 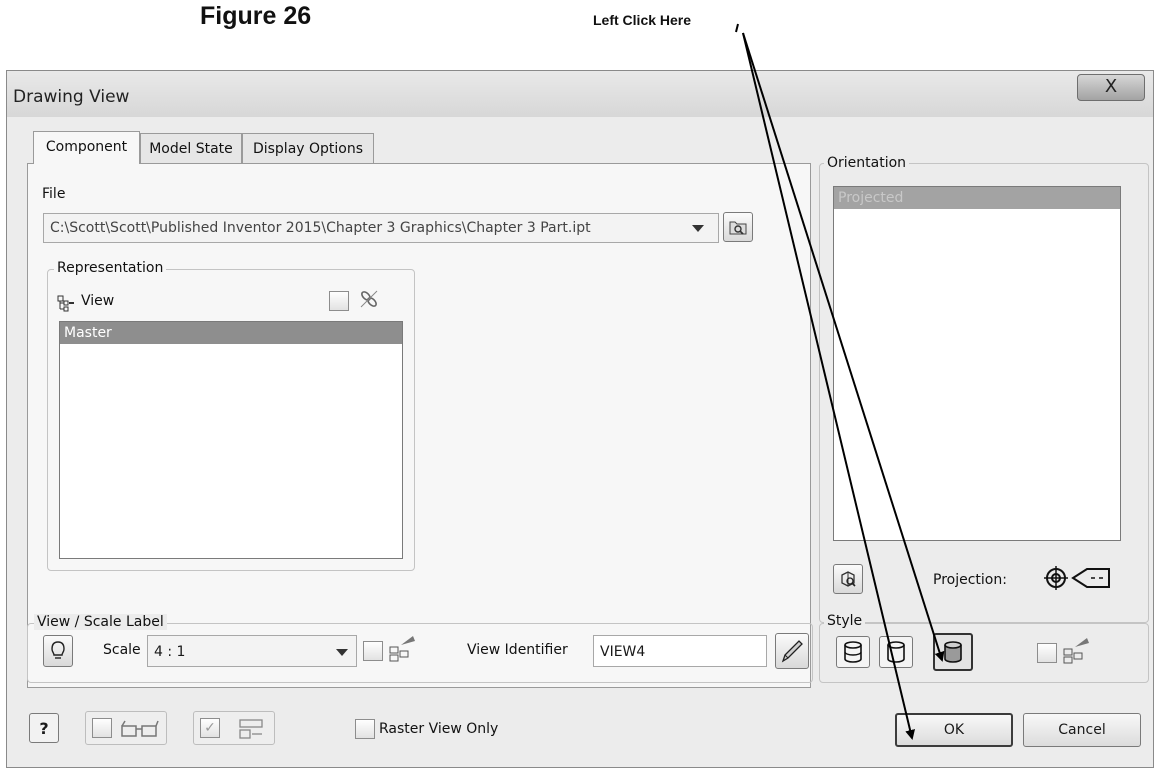 I want to click on orientation-title: Orientation, so click(x=867, y=163).